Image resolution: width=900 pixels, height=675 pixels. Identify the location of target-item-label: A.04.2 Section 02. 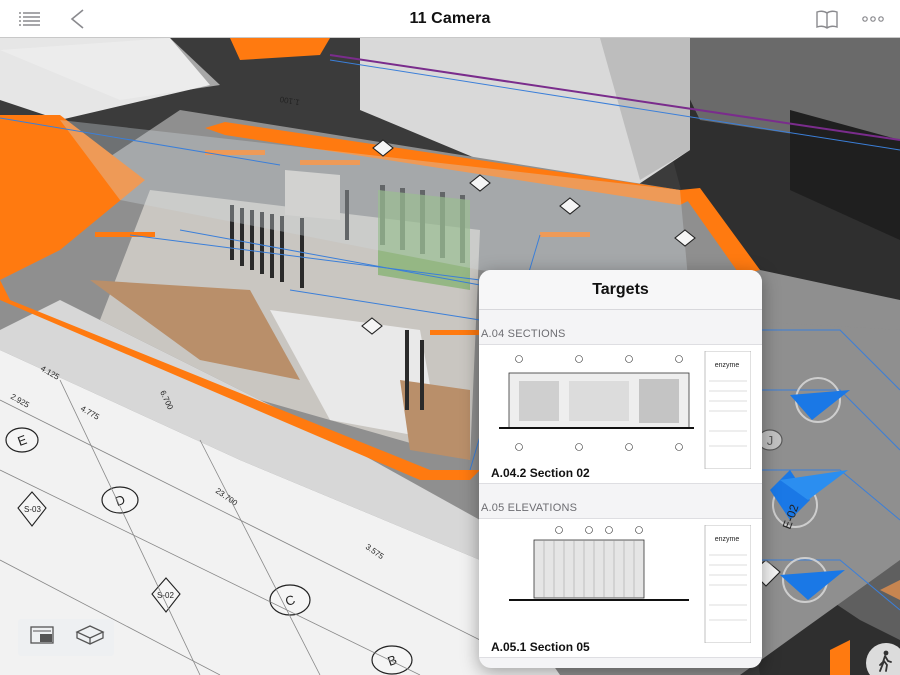
(540, 473).